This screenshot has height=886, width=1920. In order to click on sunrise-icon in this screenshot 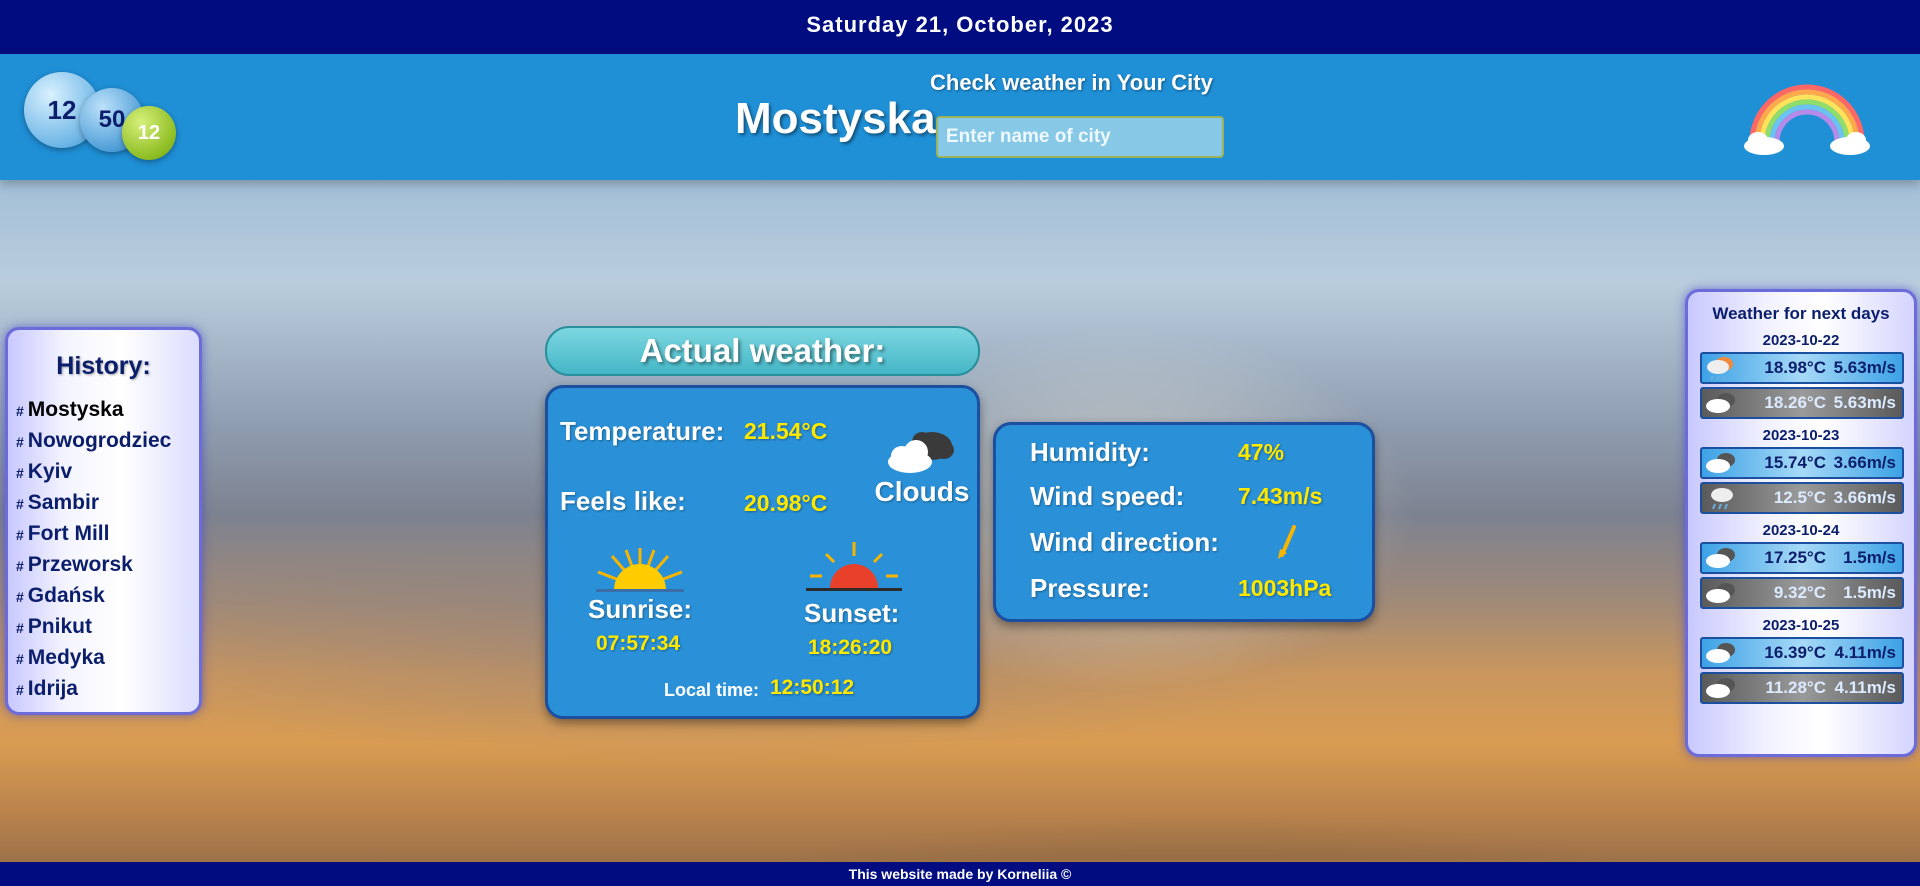, I will do `click(640, 570)`.